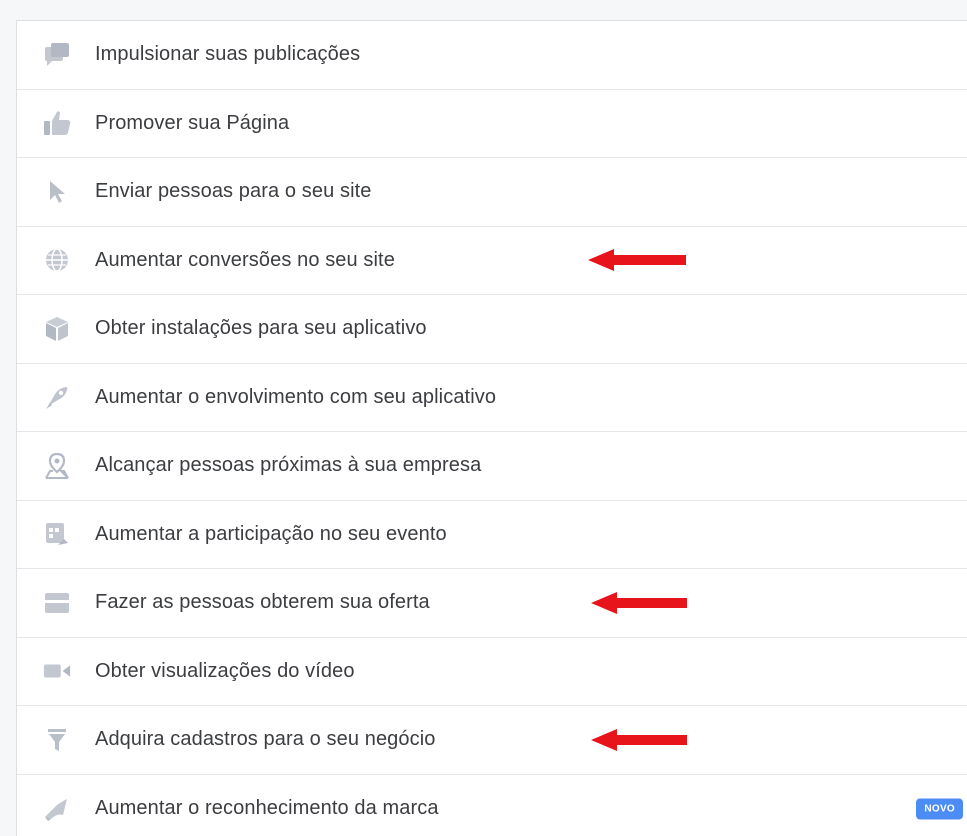  I want to click on globe-icon, so click(57, 260).